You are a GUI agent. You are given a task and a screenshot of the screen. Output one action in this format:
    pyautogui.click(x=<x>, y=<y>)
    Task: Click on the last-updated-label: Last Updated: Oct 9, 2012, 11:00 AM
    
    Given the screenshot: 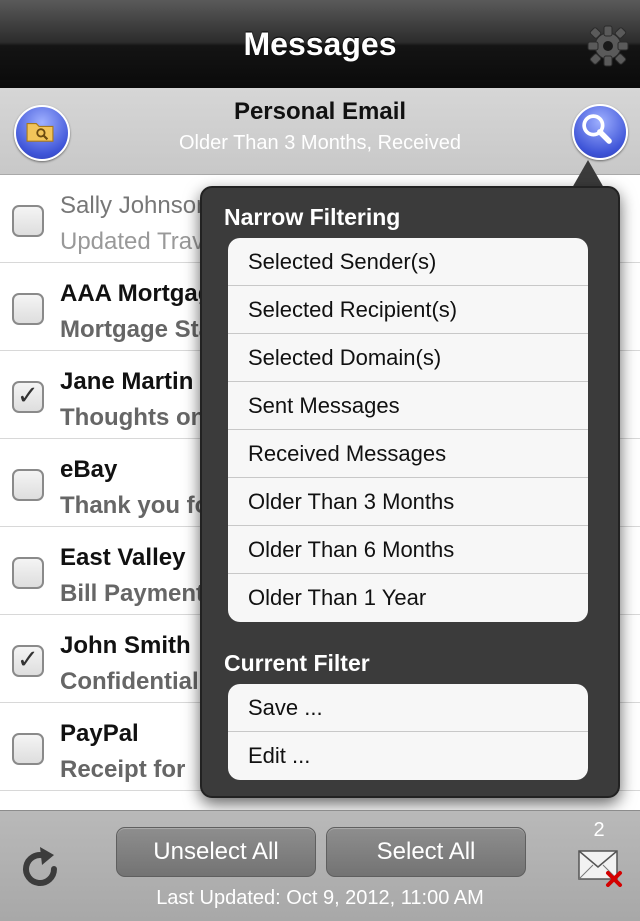 What is the action you would take?
    pyautogui.click(x=320, y=898)
    